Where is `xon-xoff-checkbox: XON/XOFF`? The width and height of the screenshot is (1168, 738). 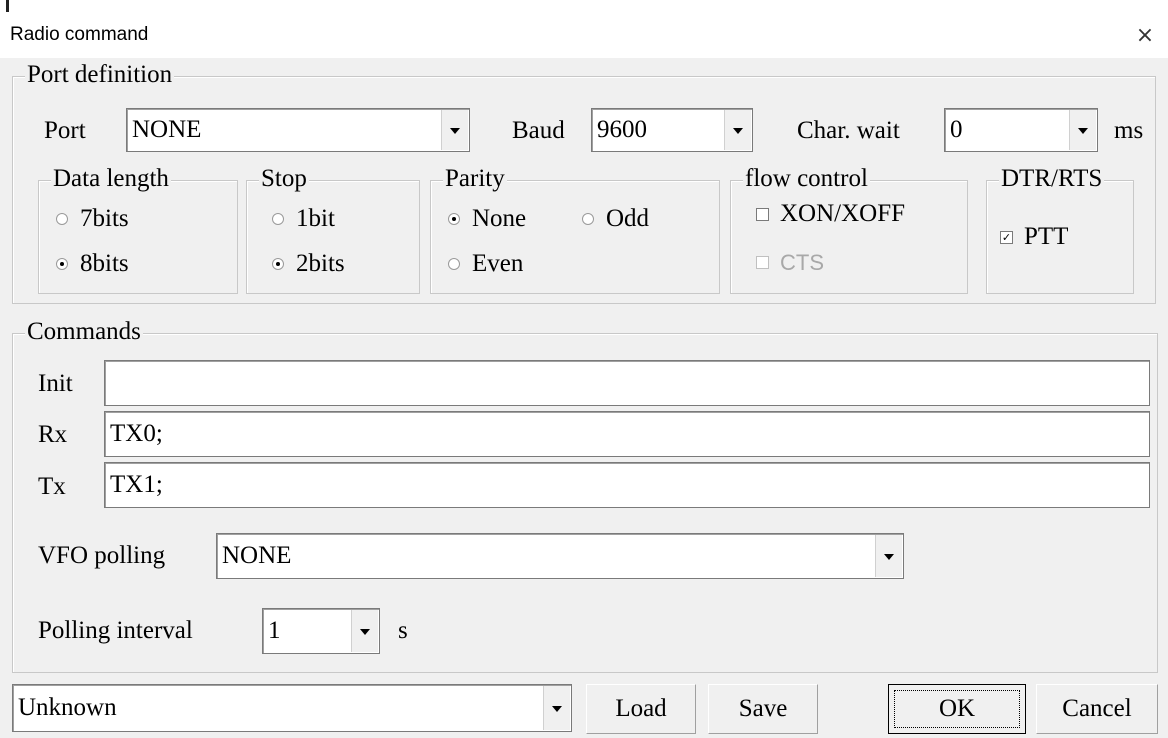 xon-xoff-checkbox: XON/XOFF is located at coordinates (854, 215).